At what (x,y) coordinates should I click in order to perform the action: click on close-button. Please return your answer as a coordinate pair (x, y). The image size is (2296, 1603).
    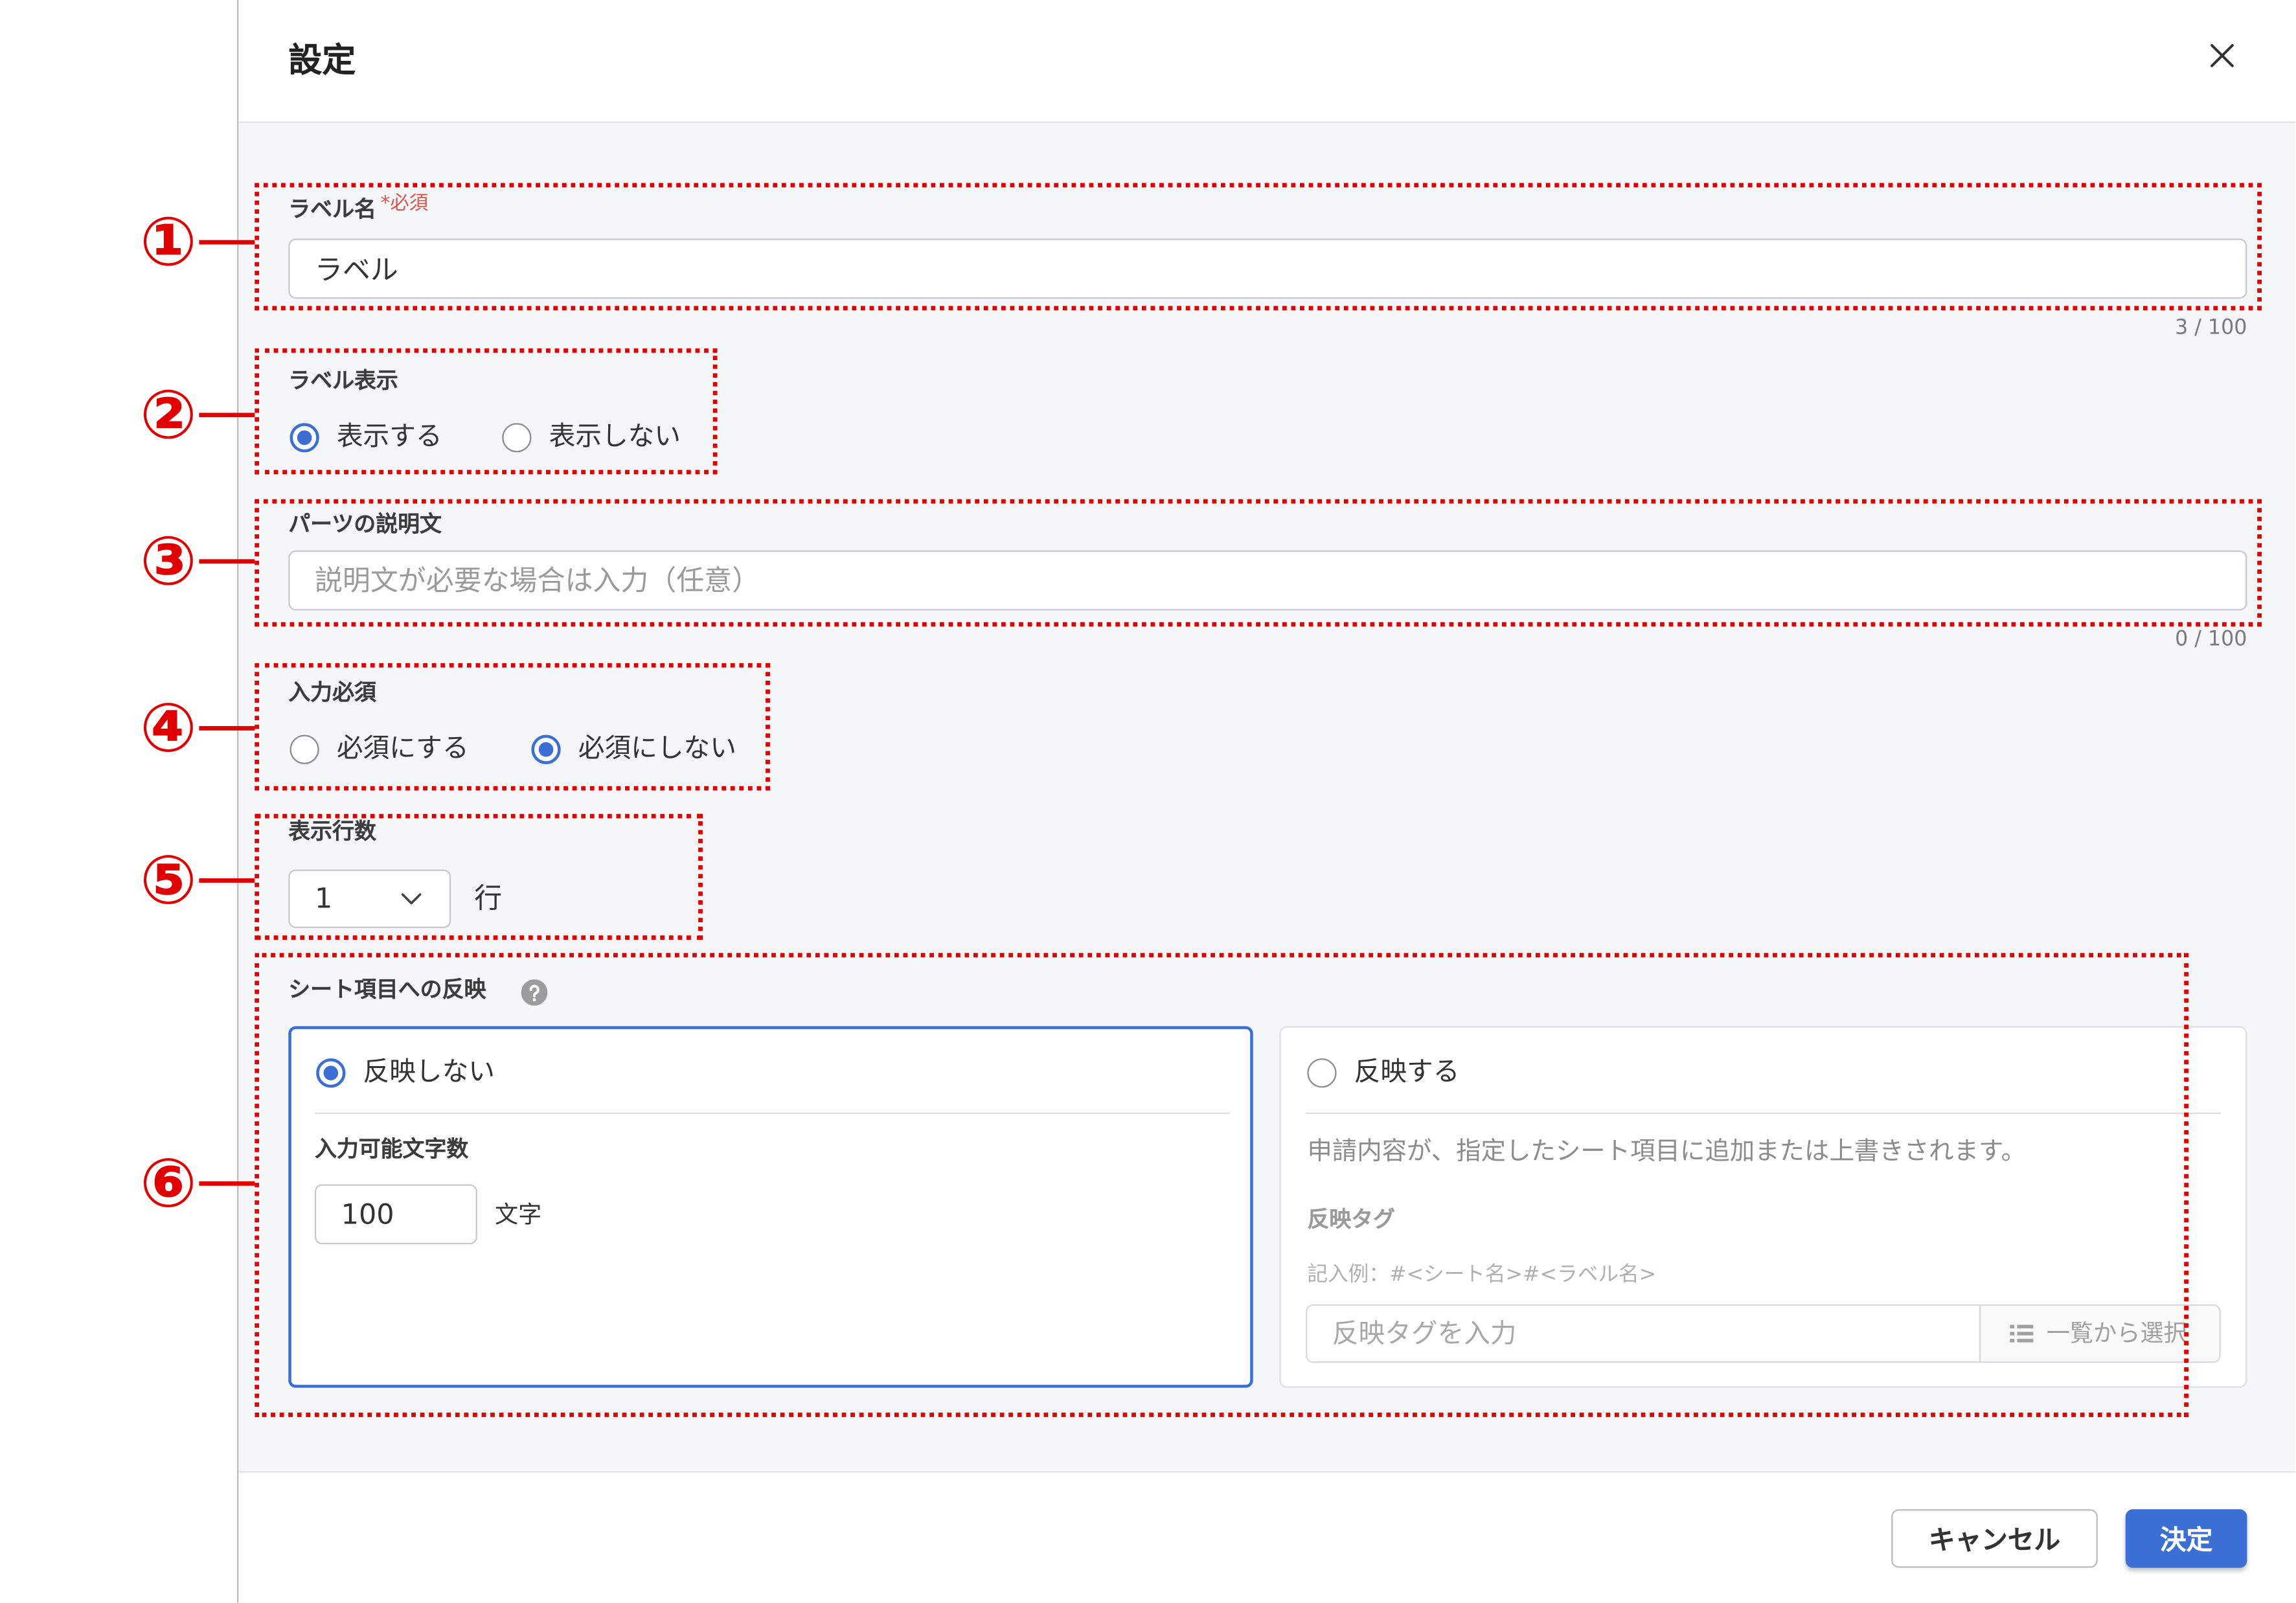
    Looking at the image, I should click on (2221, 55).